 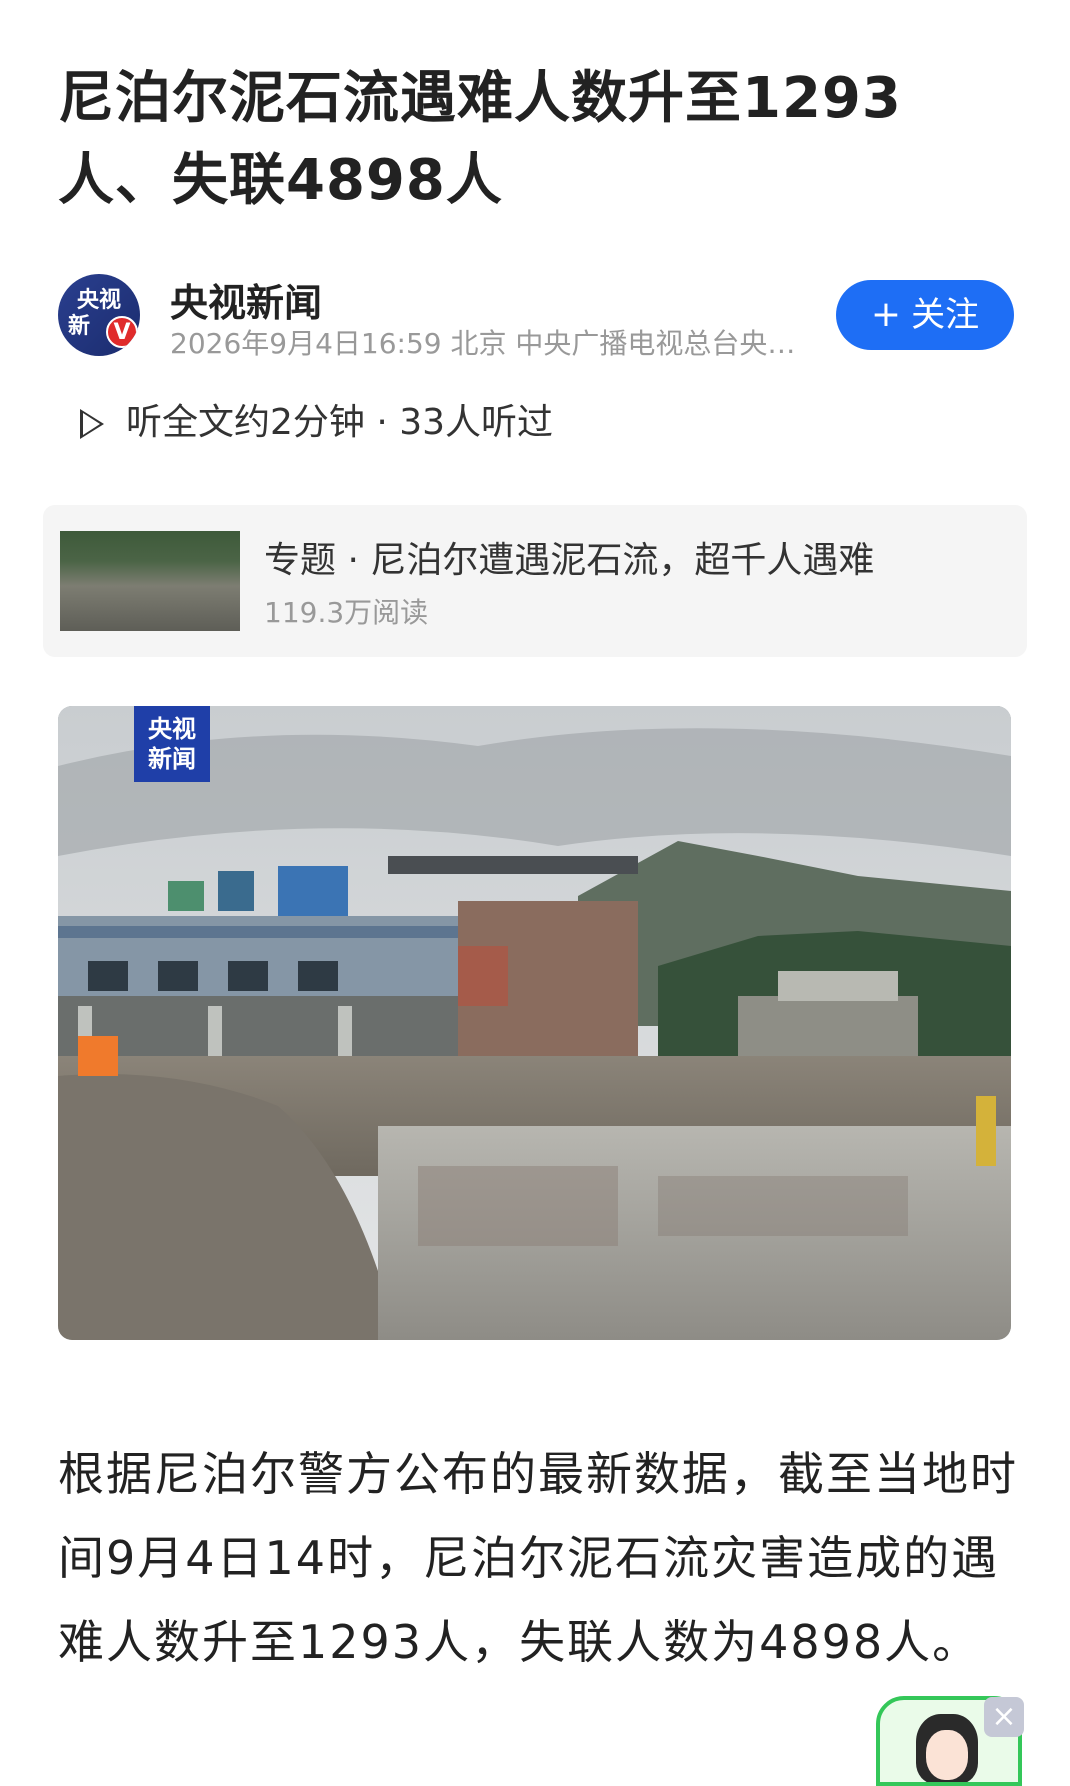 What do you see at coordinates (340, 422) in the screenshot?
I see `listen-label: 听全文约2分钟 · 33人听过` at bounding box center [340, 422].